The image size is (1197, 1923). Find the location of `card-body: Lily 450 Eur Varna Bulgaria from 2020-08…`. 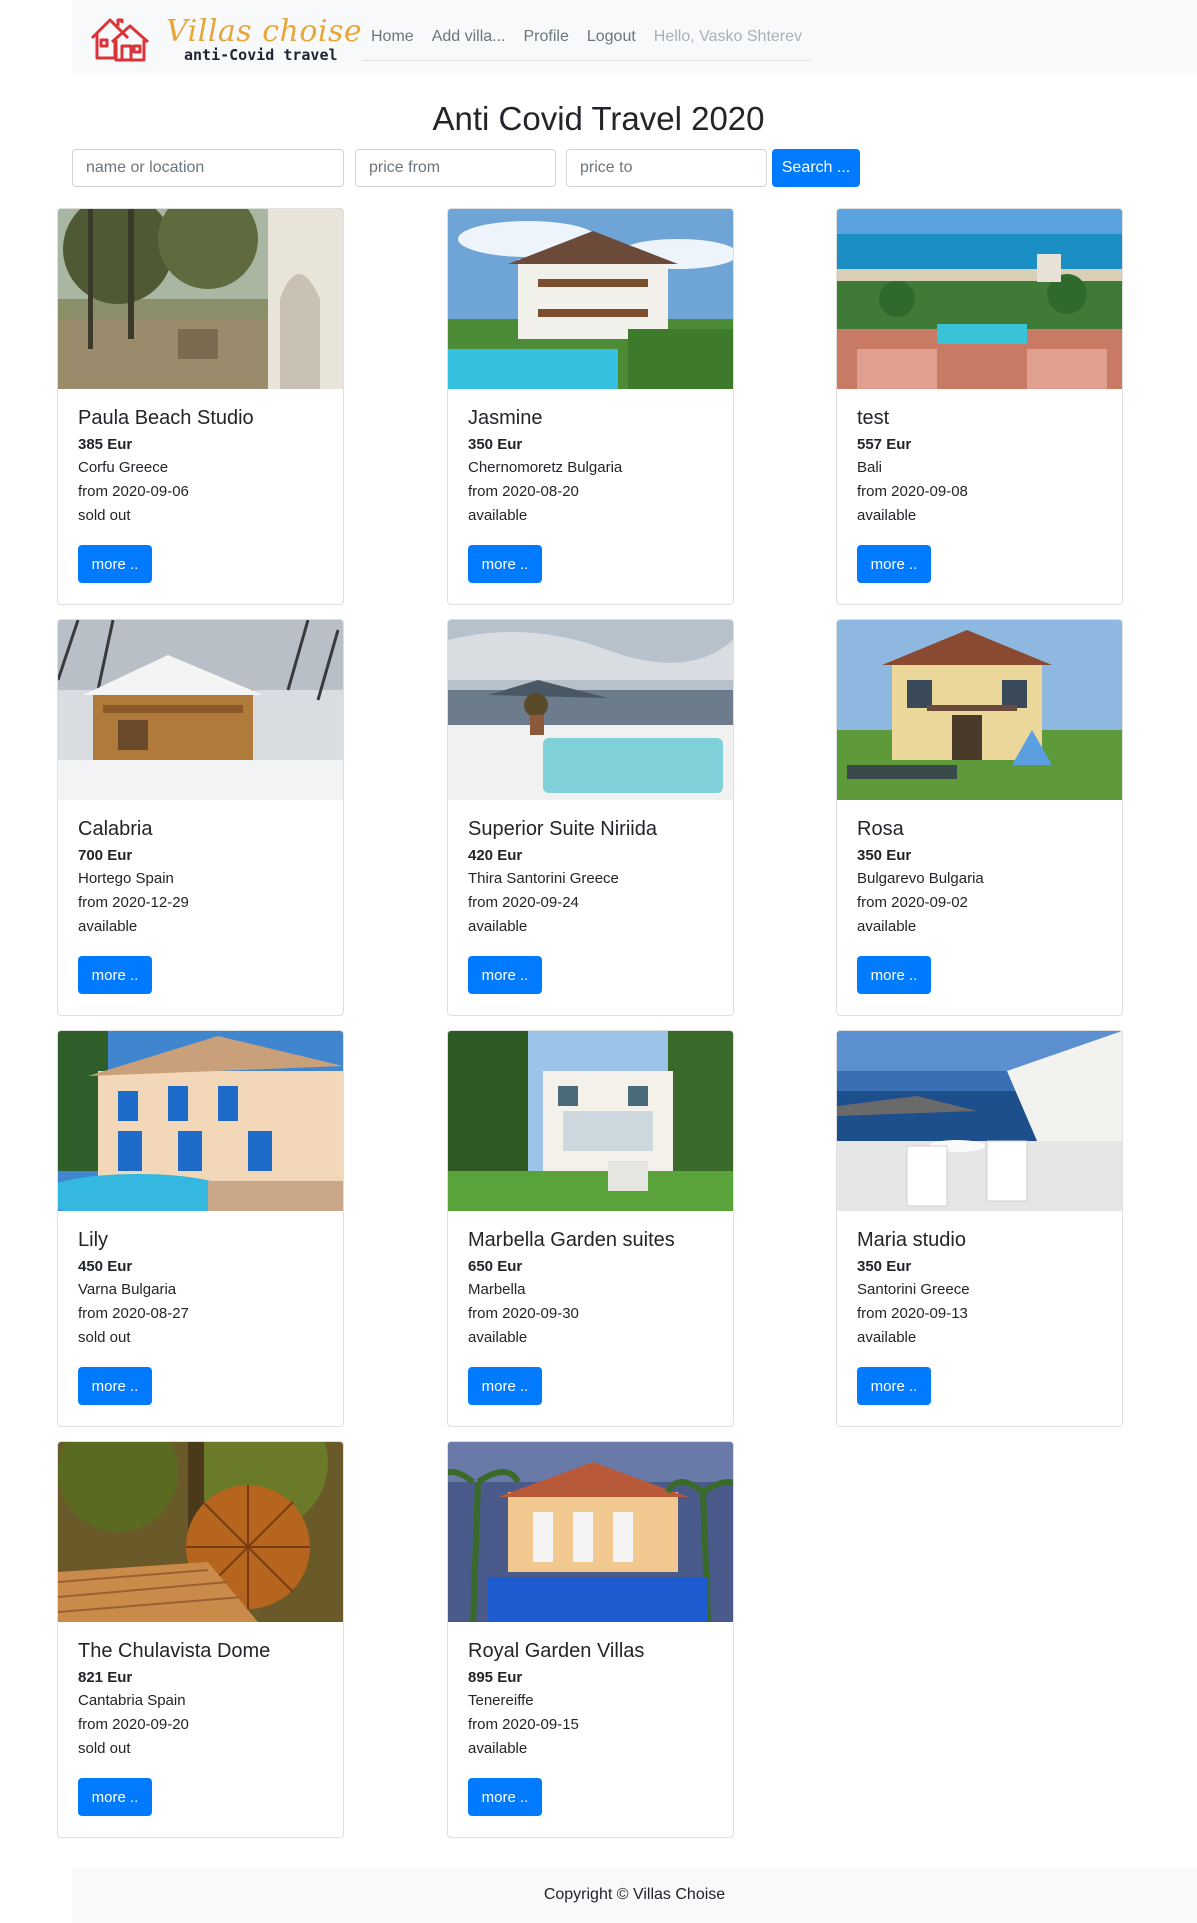

card-body: Lily 450 Eur Varna Bulgaria from 2020-08… is located at coordinates (204, 1289).